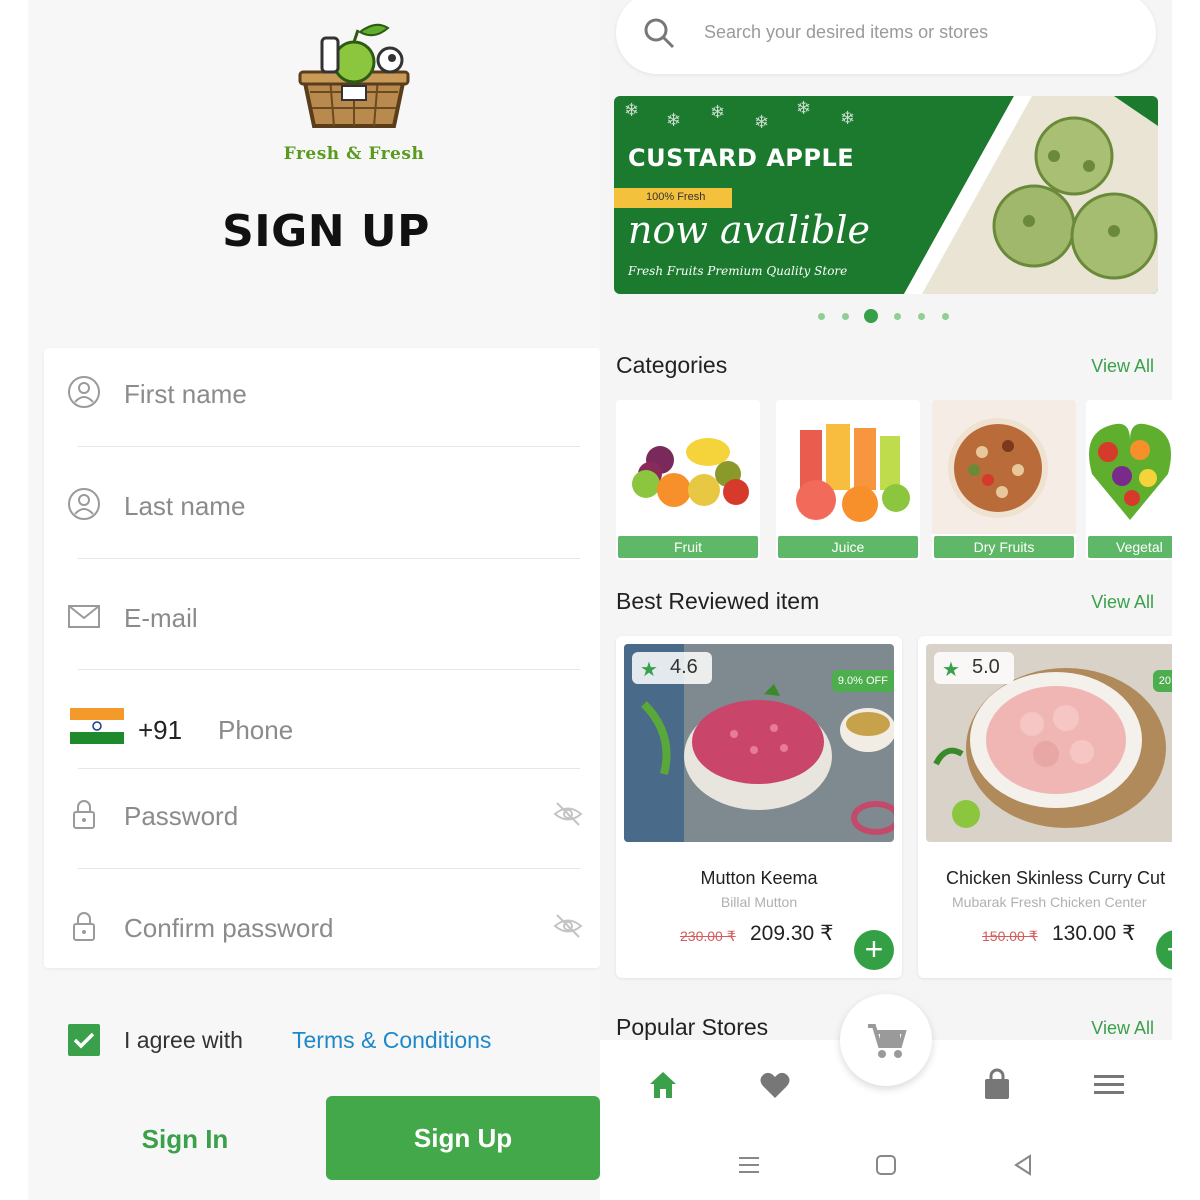  Describe the element at coordinates (792, 933) in the screenshot. I see `price: 209.30 ₹` at that location.